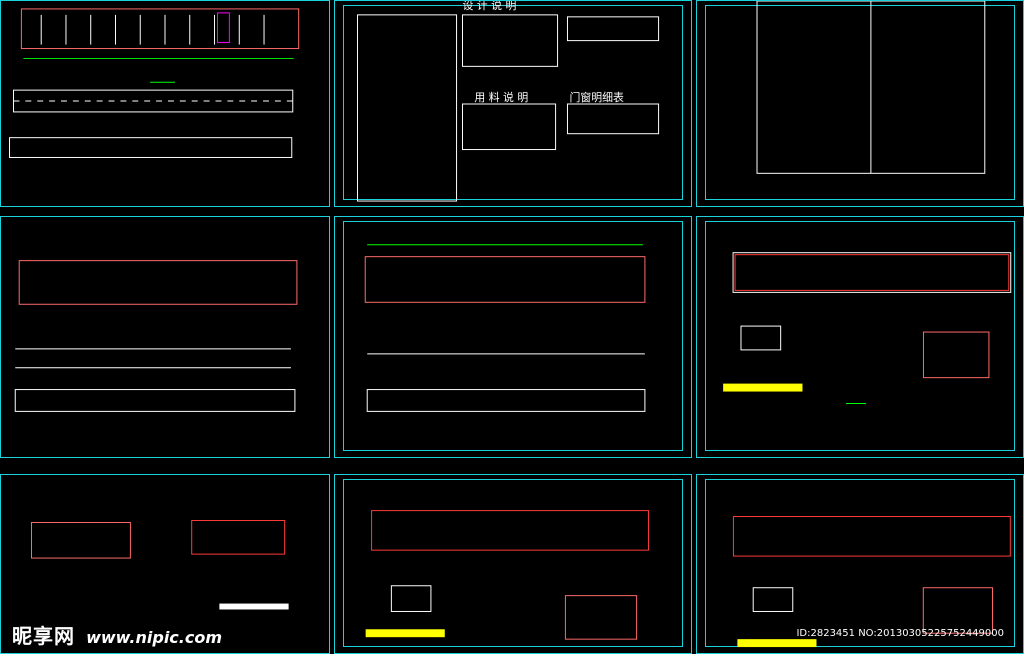 The width and height of the screenshot is (1024, 654). I want to click on drawing-design-notes: 设 计 说 明 用 料 说 明 门窗明细表, so click(508, 101).